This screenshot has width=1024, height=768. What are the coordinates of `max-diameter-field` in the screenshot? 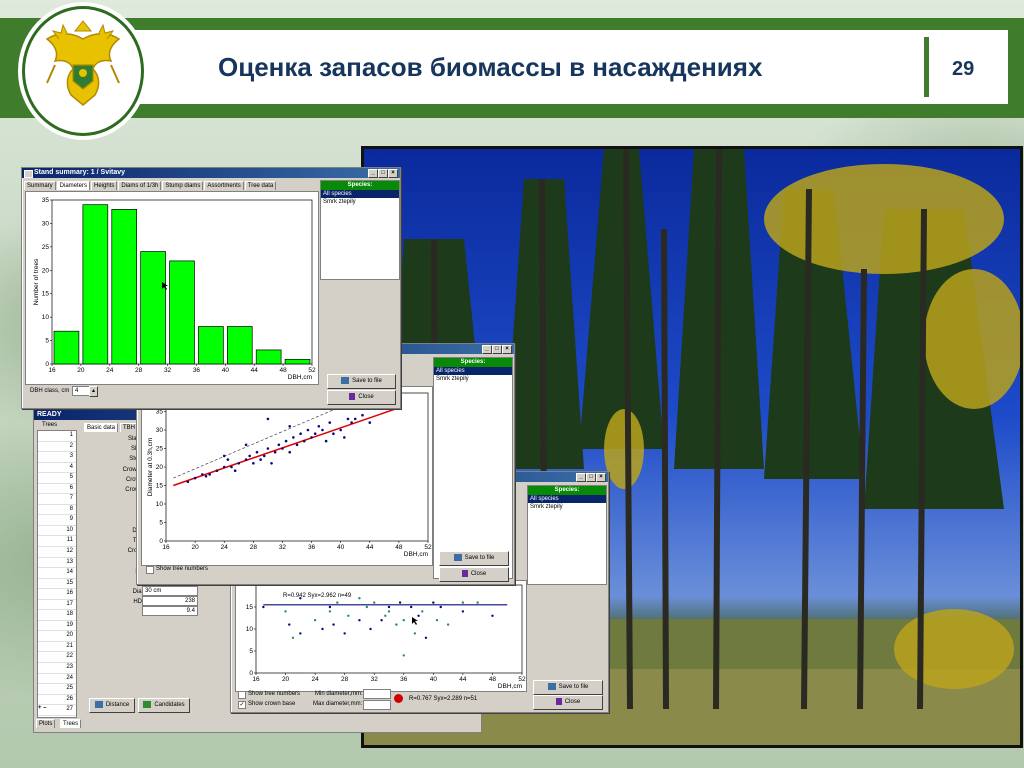 It's located at (377, 705).